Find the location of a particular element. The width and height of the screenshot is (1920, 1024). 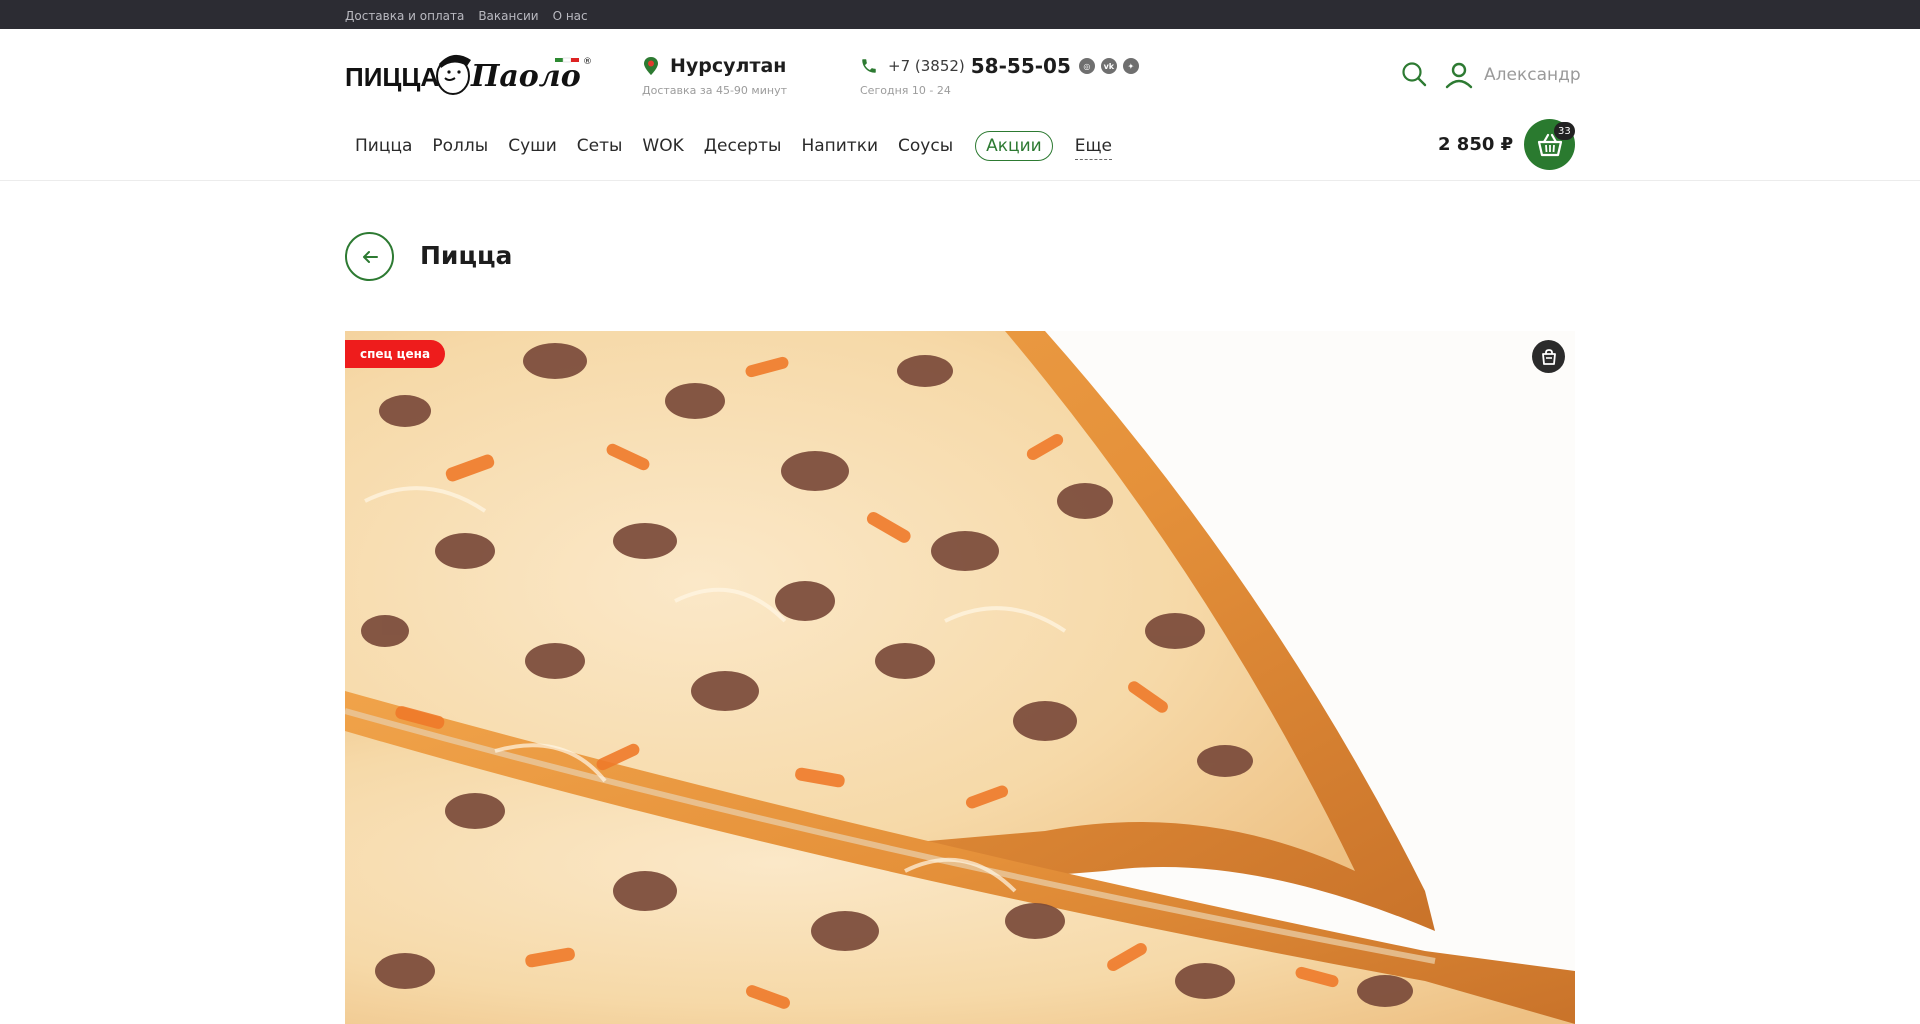

vk-icon: vk is located at coordinates (1108, 66).